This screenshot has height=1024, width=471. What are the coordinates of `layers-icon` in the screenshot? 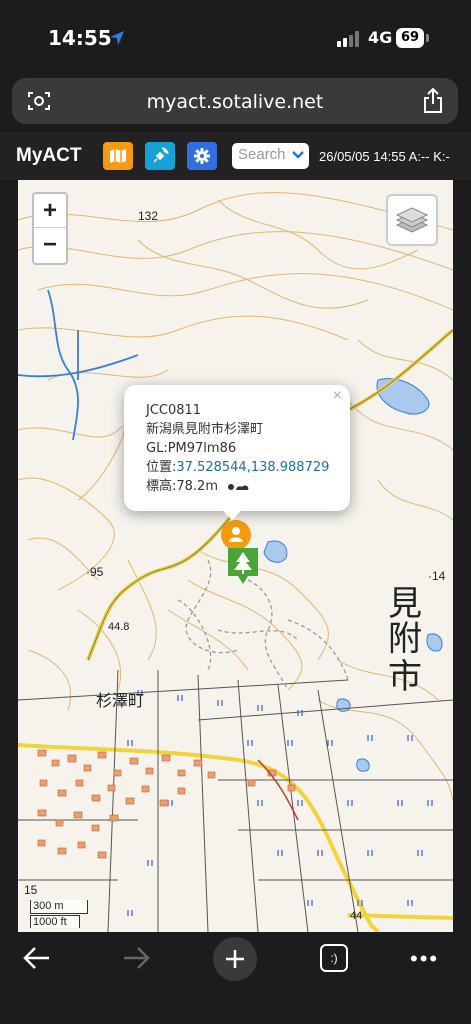 It's located at (412, 220).